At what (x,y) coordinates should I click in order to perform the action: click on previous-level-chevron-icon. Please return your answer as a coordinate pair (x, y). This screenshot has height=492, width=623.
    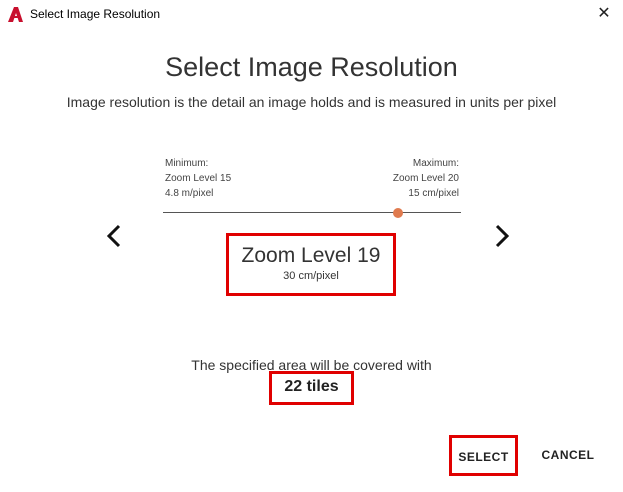
    Looking at the image, I should click on (115, 236).